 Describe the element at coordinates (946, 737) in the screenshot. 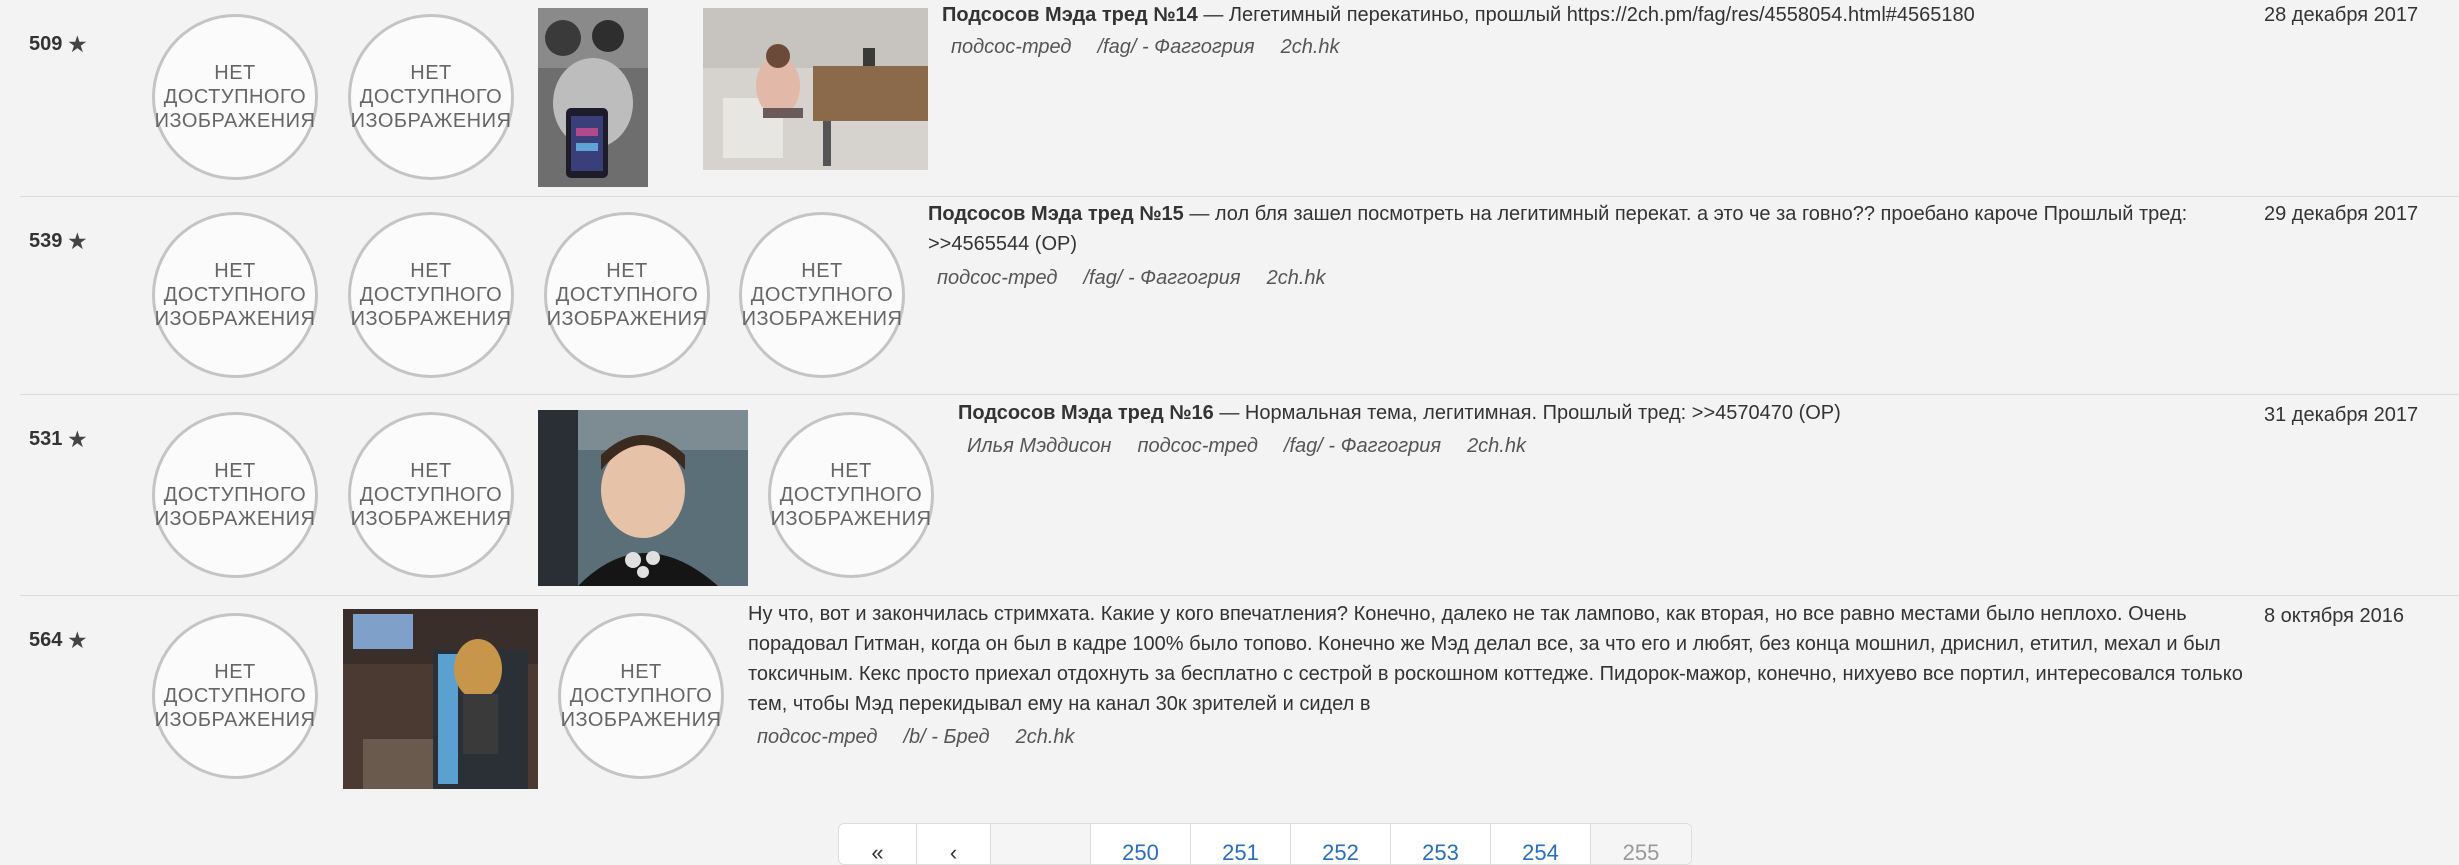

I see `tag-link: /b/ - Бред` at that location.